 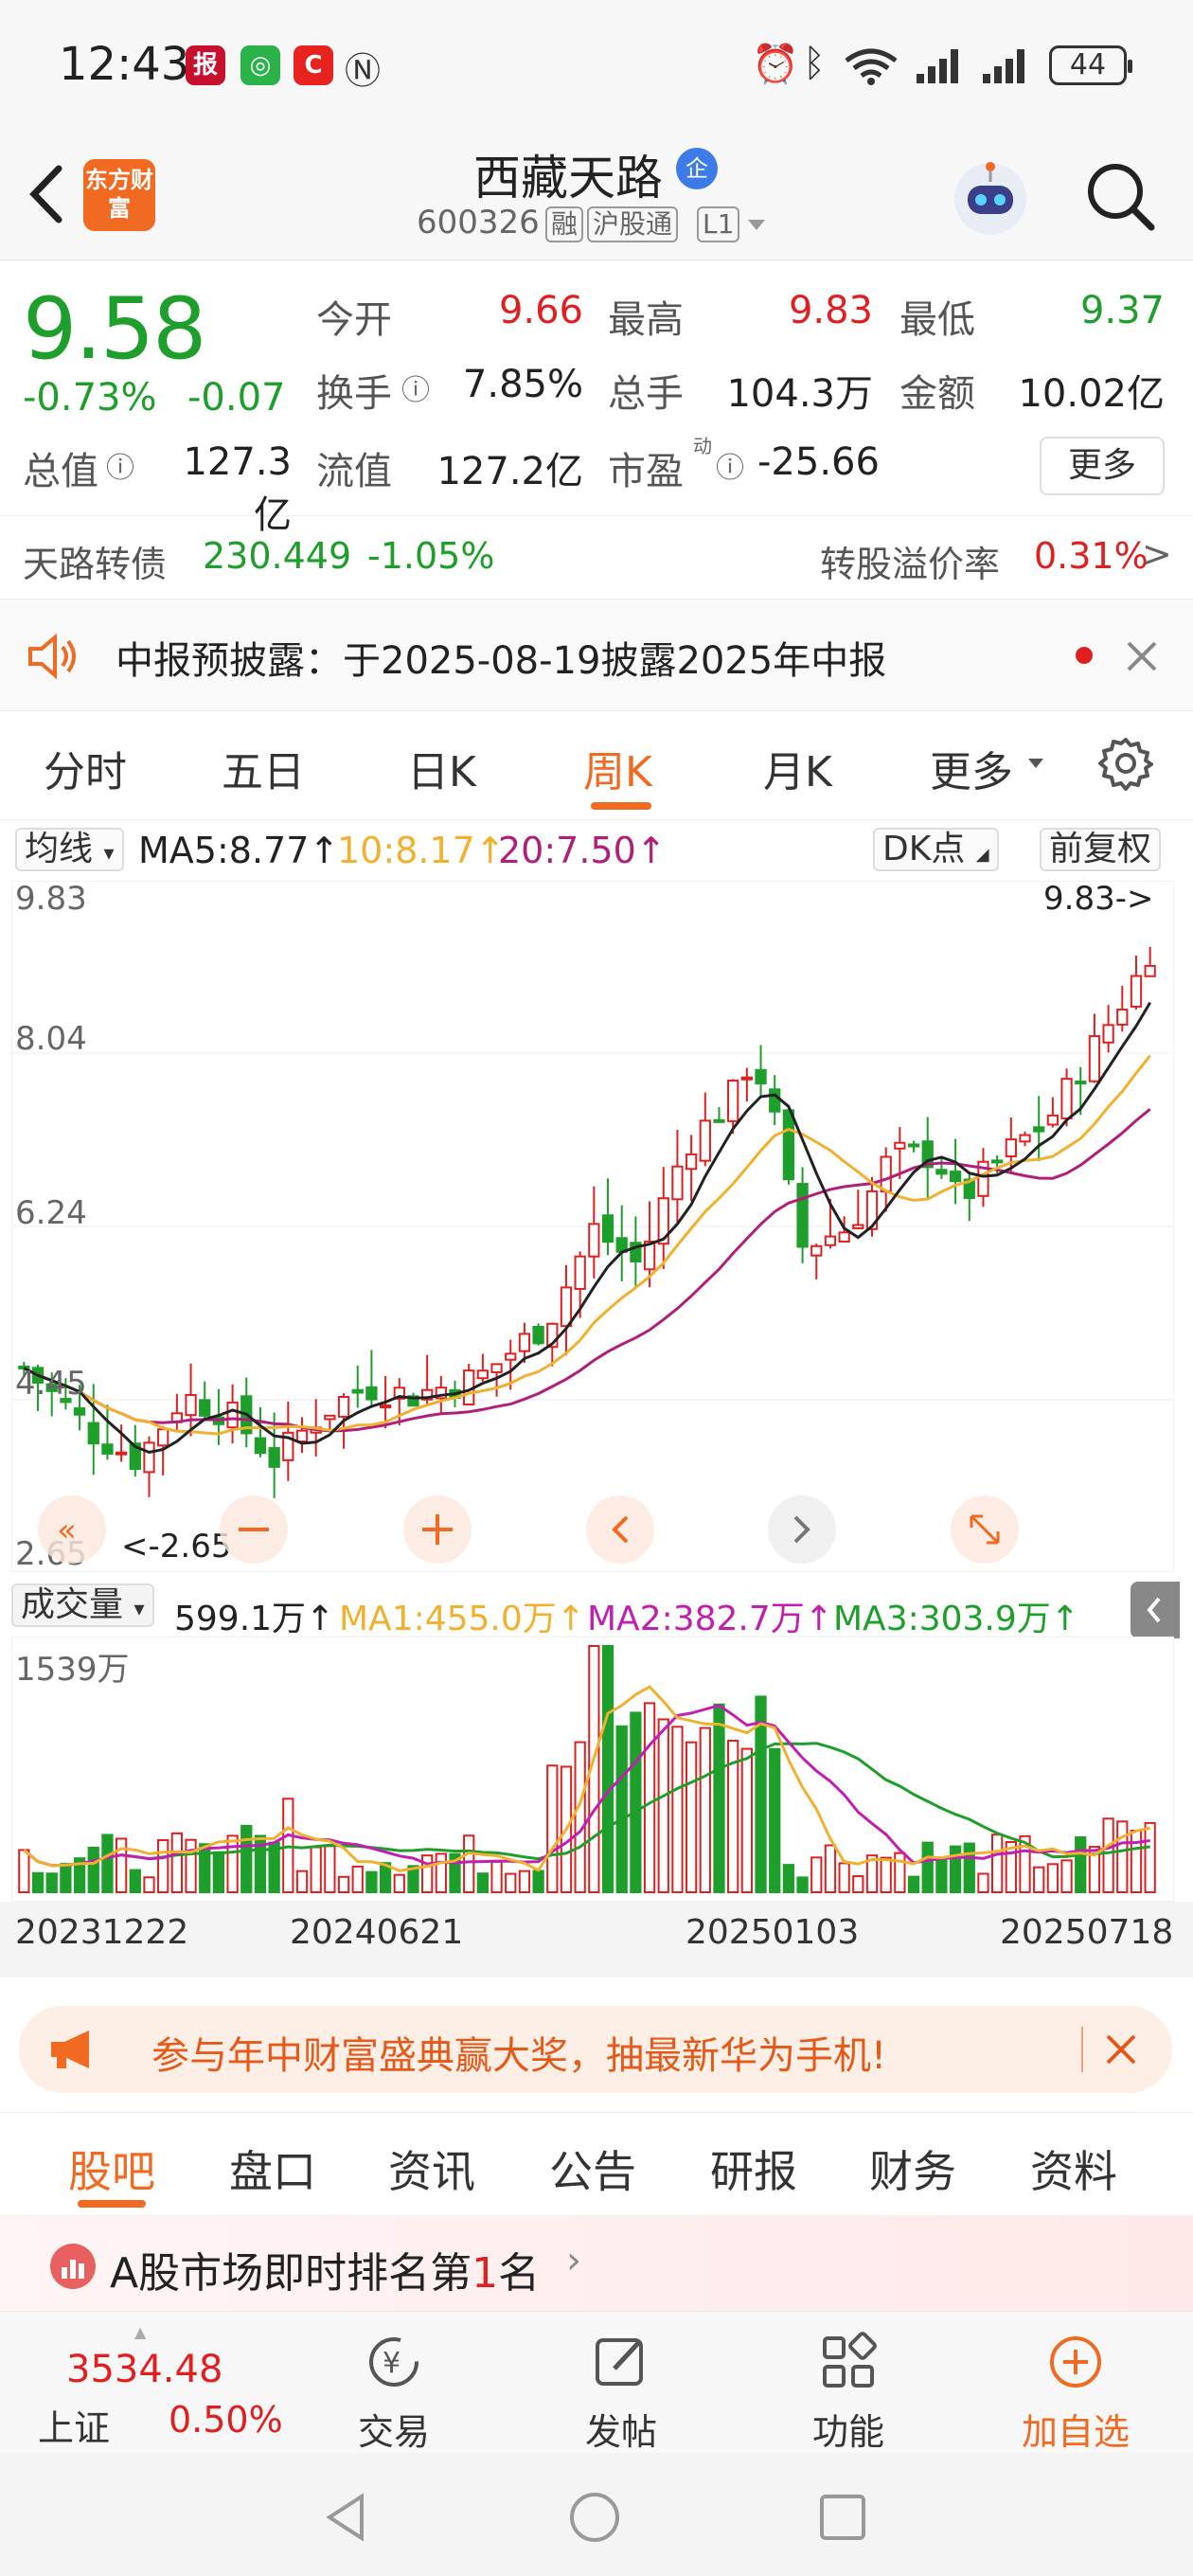 I want to click on back-button, so click(x=47, y=194).